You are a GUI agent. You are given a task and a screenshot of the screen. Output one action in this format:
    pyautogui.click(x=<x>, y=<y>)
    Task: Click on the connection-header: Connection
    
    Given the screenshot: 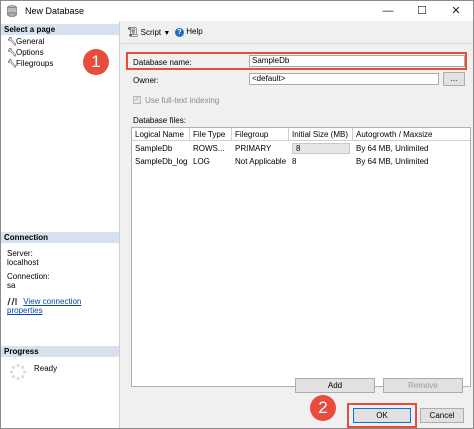 What is the action you would take?
    pyautogui.click(x=60, y=237)
    